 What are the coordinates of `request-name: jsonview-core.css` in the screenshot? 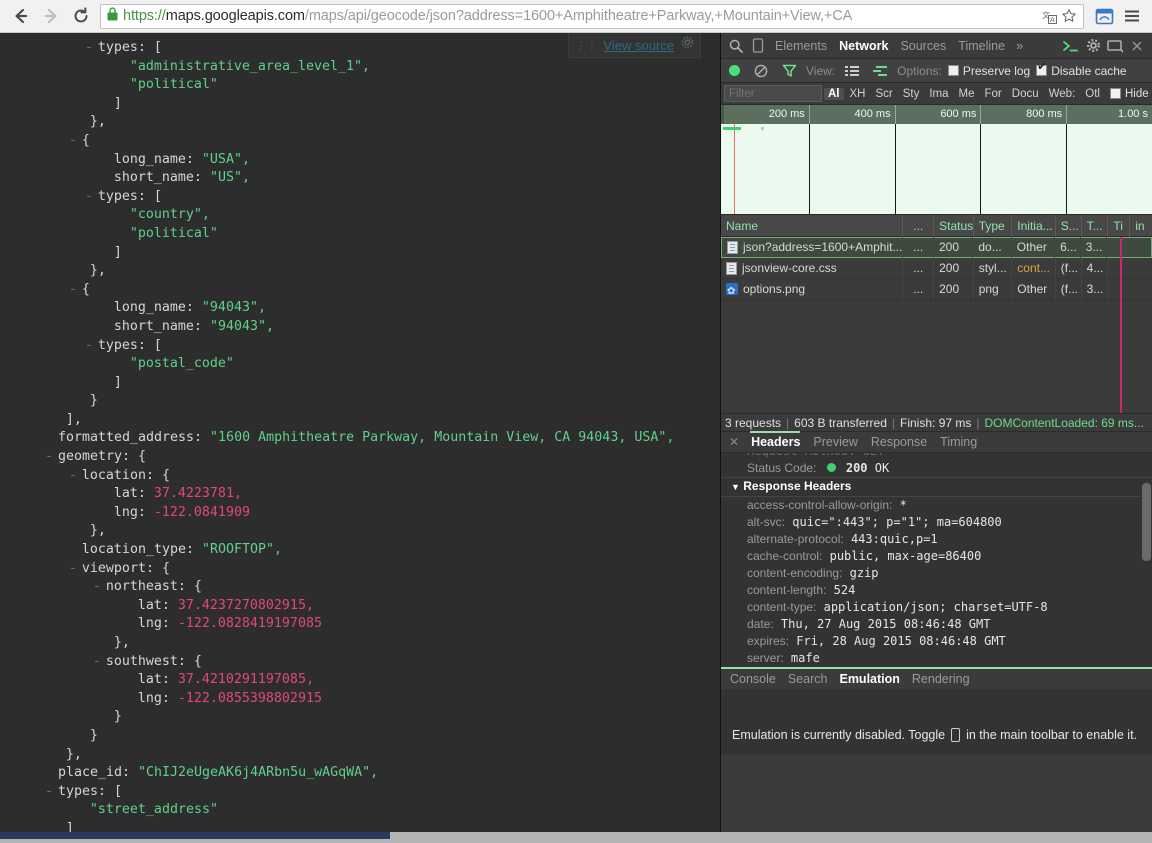 It's located at (789, 267).